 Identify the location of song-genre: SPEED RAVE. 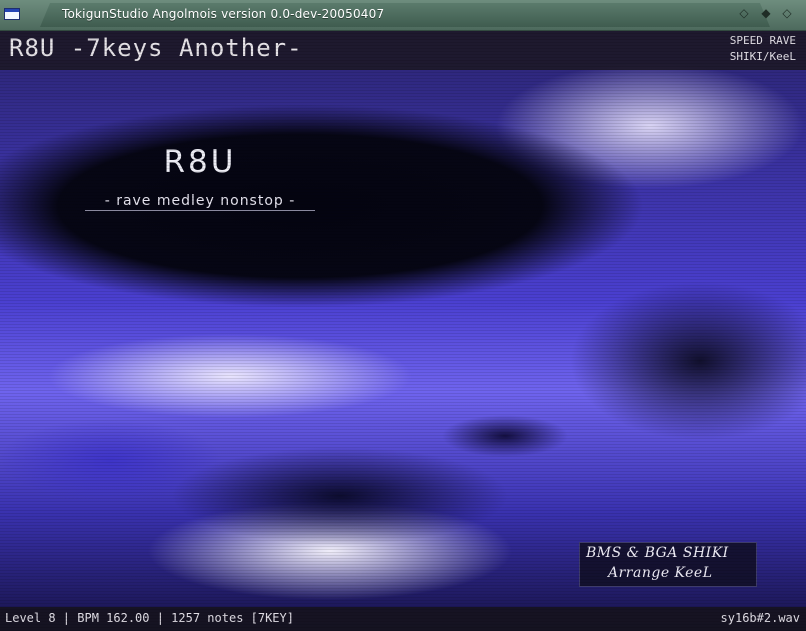
(762, 40).